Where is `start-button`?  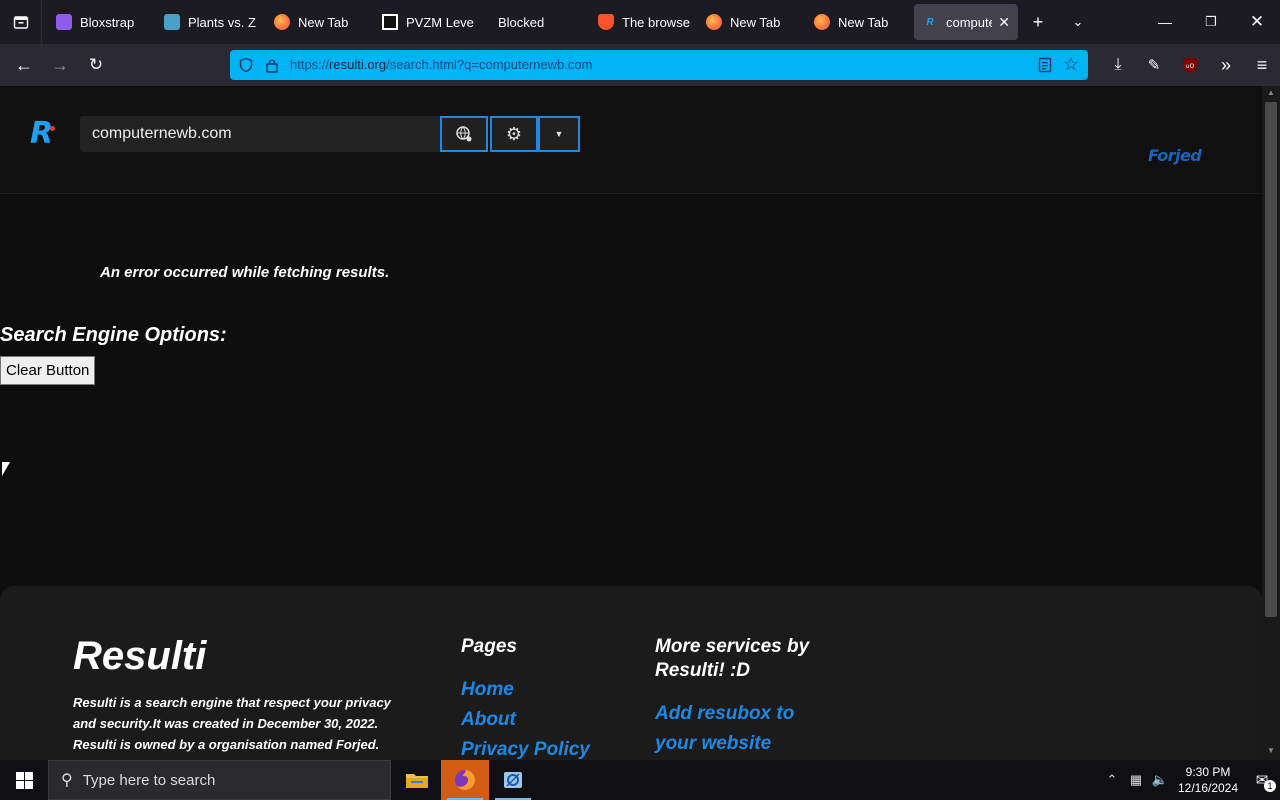 start-button is located at coordinates (24, 780).